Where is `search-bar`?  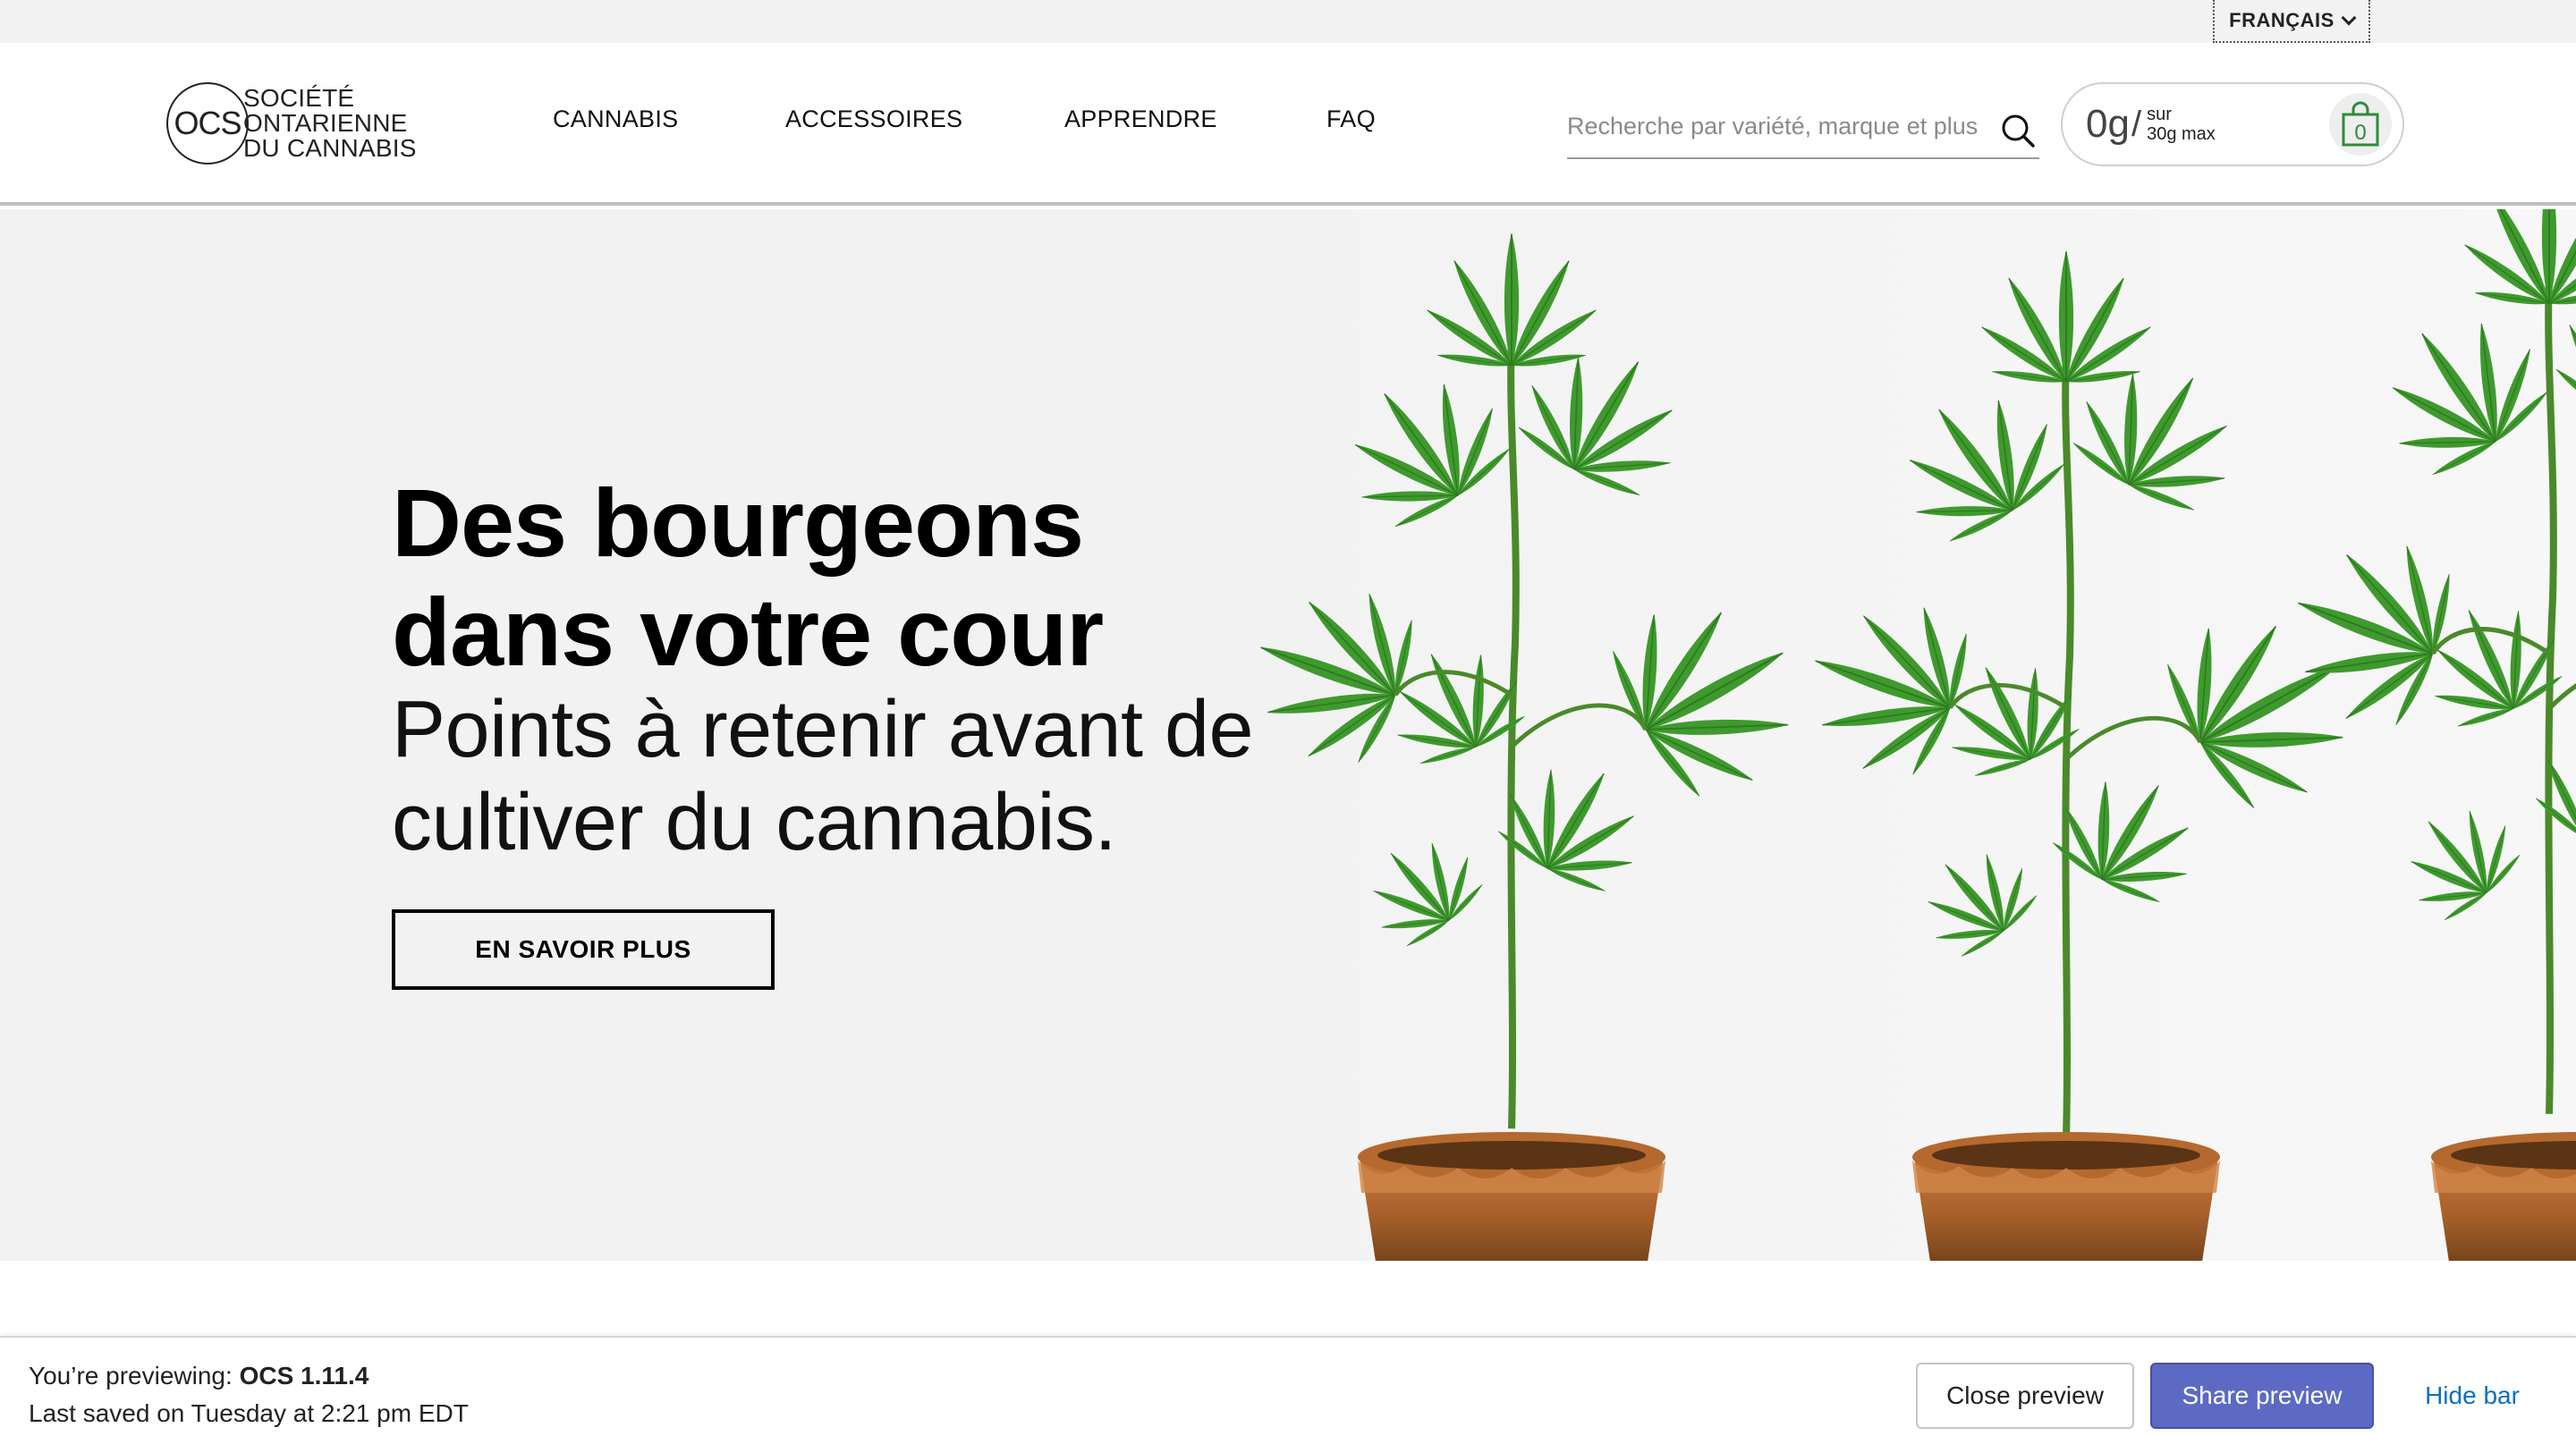
search-bar is located at coordinates (1803, 127).